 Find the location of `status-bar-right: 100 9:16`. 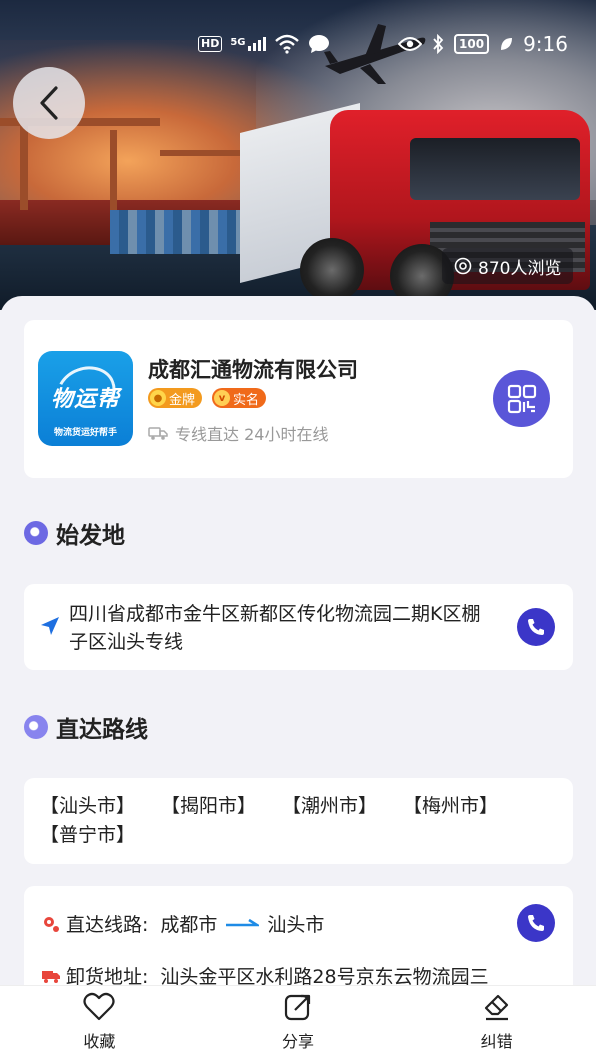

status-bar-right: 100 9:16 is located at coordinates (483, 44).